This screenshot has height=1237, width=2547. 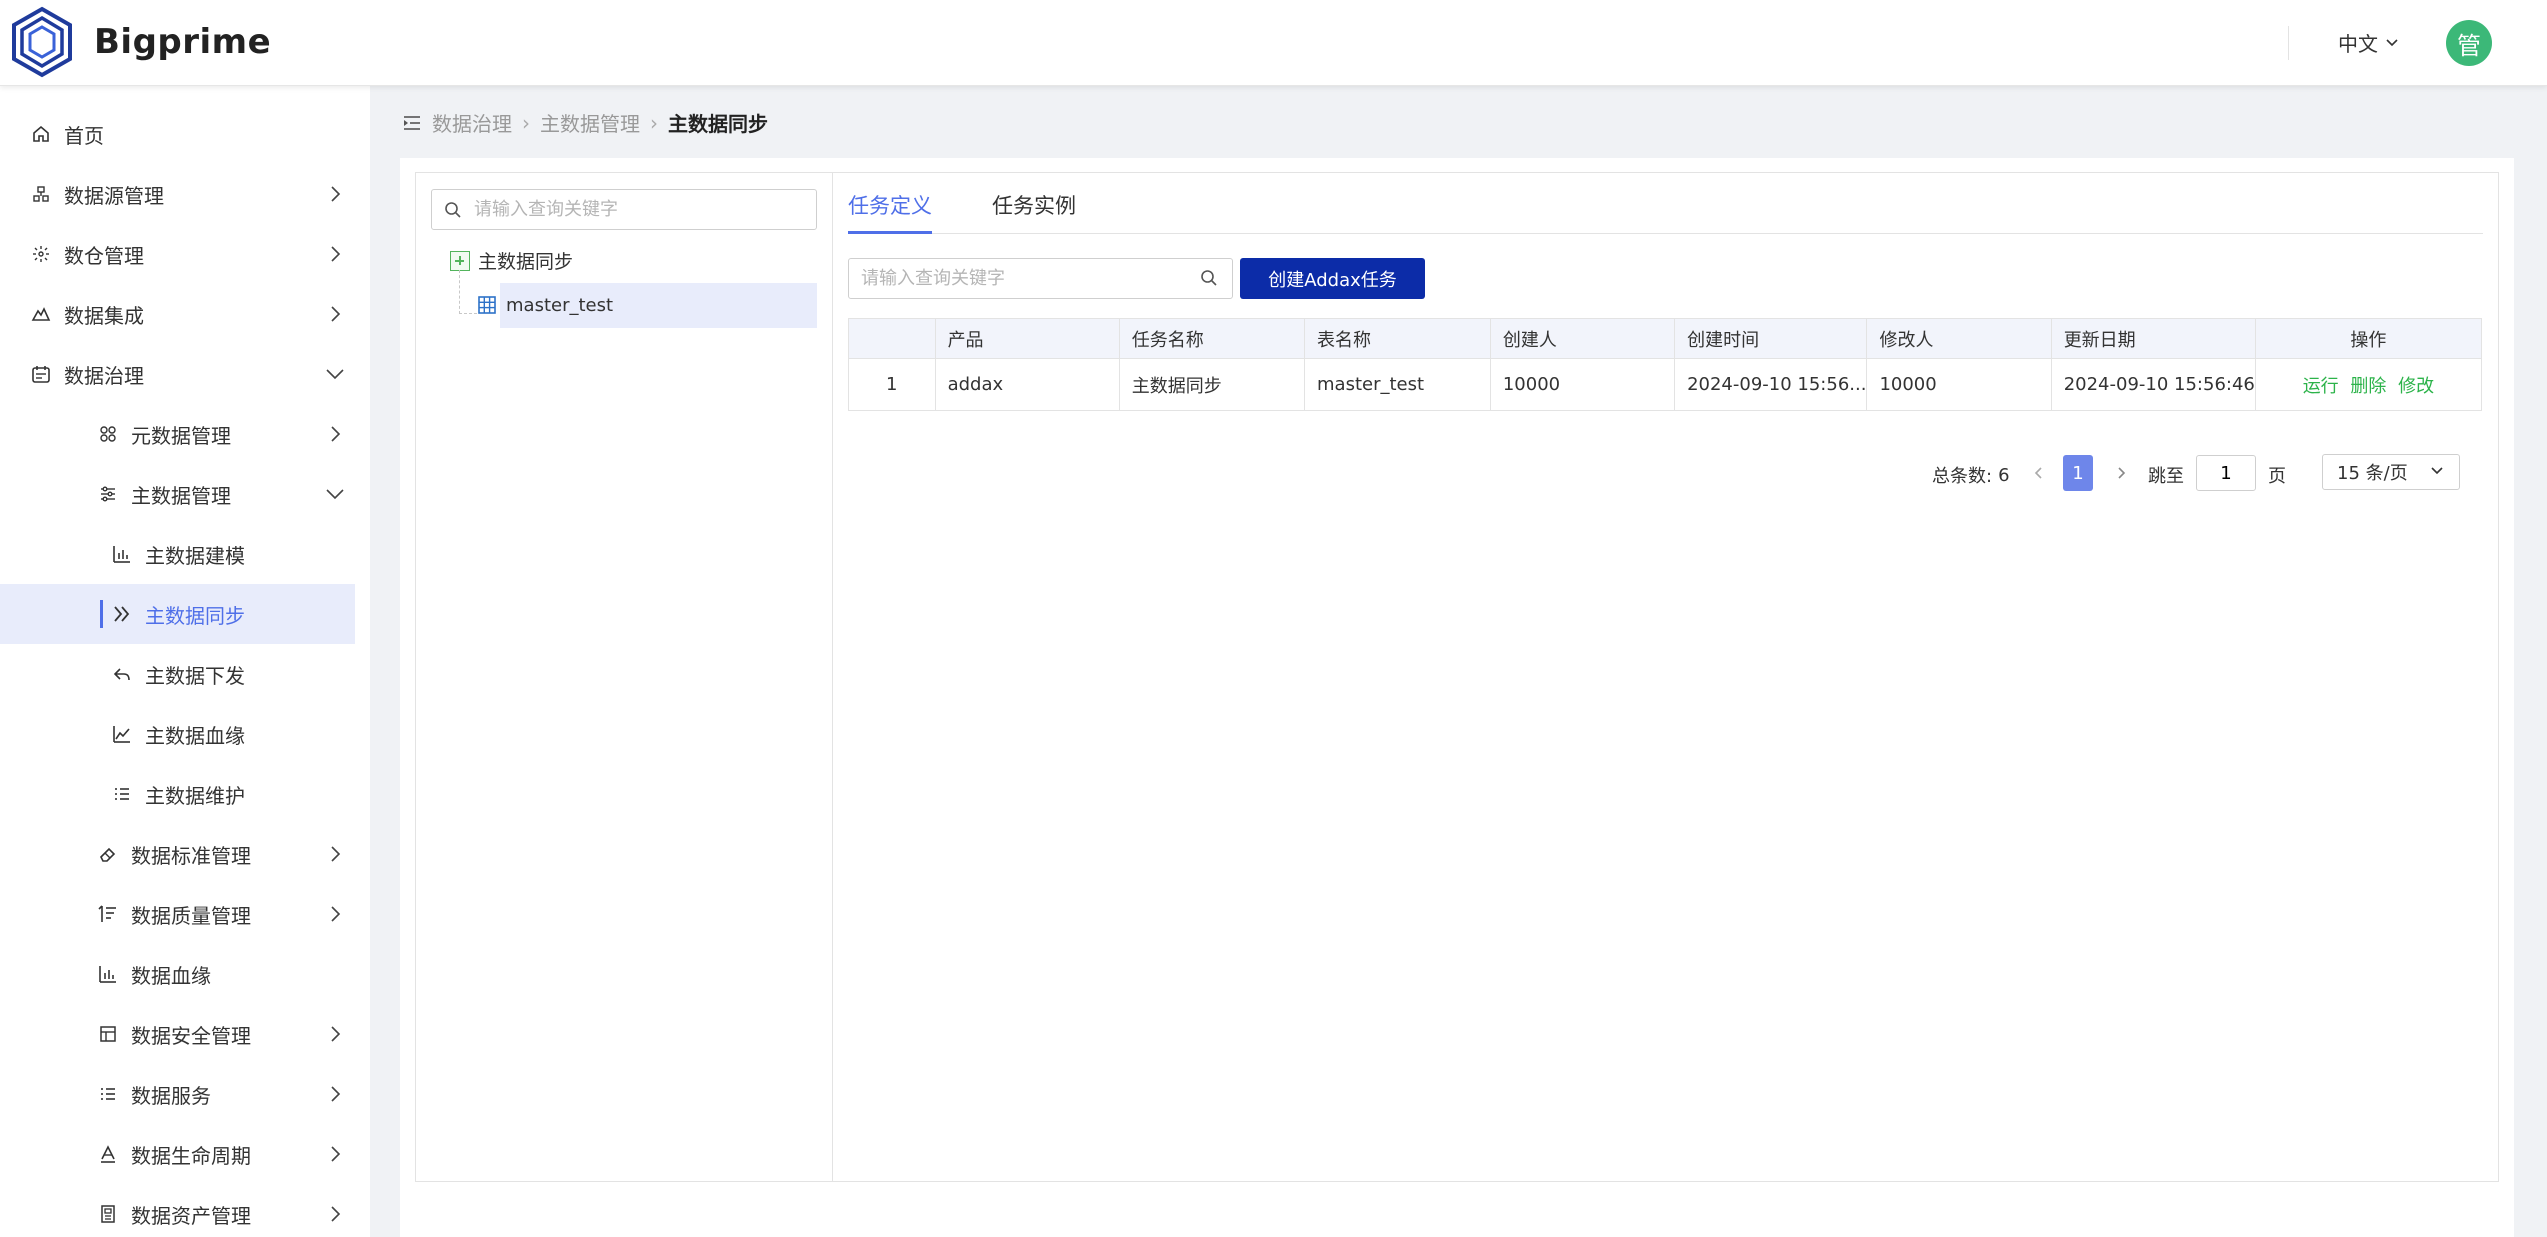 I want to click on sidebar-item: 数据安全管理, so click(x=177, y=1034).